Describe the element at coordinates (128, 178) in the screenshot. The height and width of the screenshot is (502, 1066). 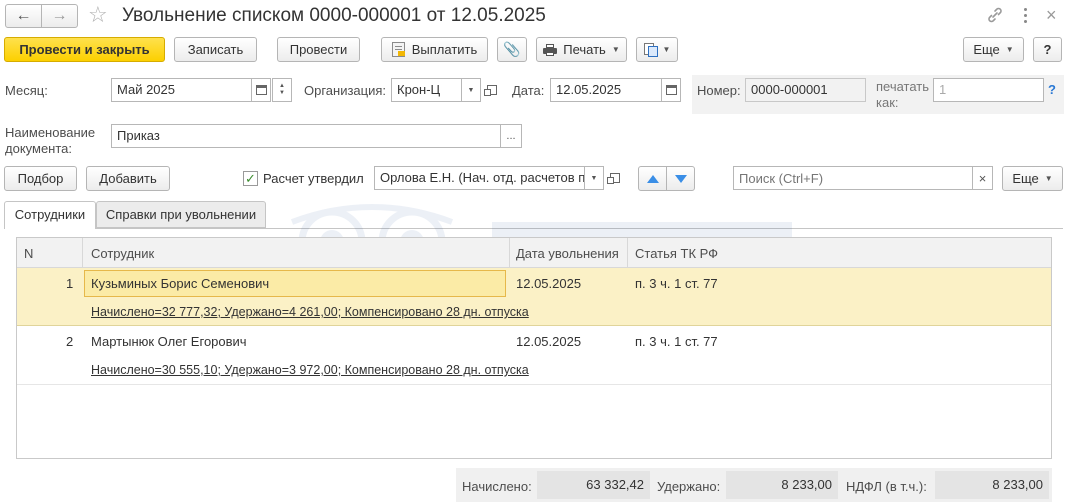
I see `add-button: Добавить` at that location.